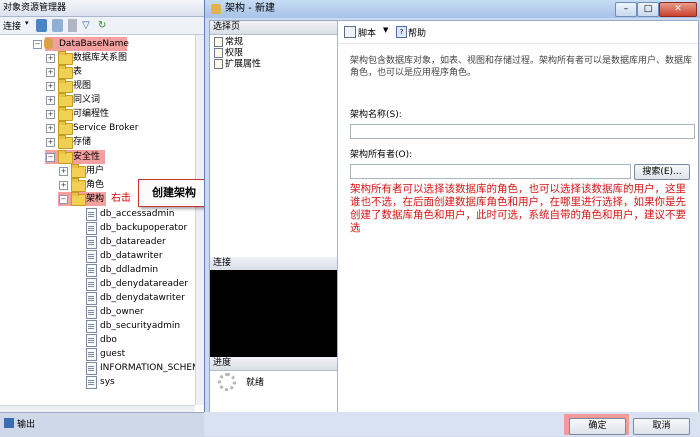  I want to click on output-tab-bar: 输出, so click(103, 424).